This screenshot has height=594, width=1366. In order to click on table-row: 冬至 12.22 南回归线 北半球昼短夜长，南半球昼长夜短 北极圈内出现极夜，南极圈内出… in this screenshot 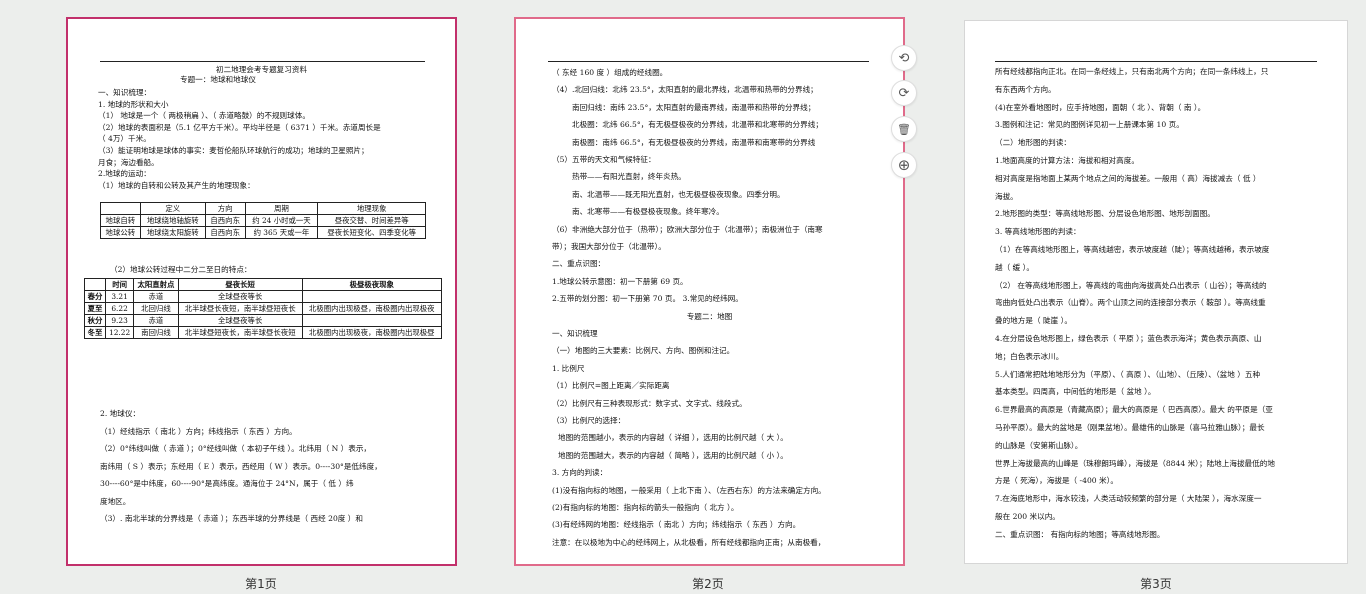, I will do `click(262, 332)`.